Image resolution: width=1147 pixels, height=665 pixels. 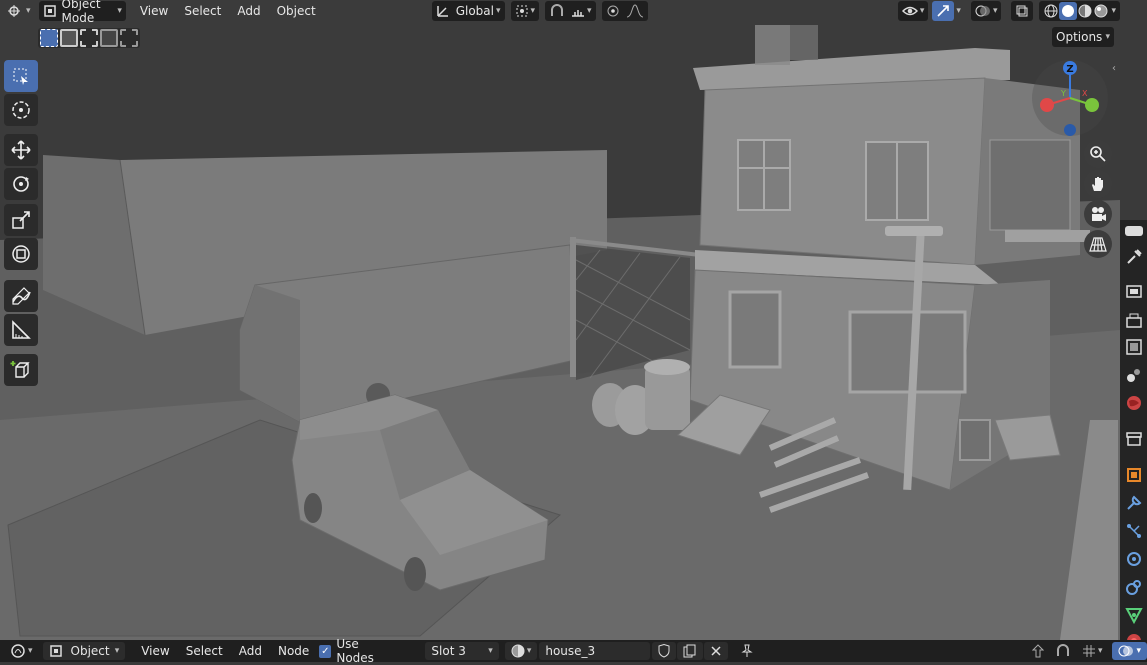 I want to click on visibility-button: ▾, so click(x=913, y=11).